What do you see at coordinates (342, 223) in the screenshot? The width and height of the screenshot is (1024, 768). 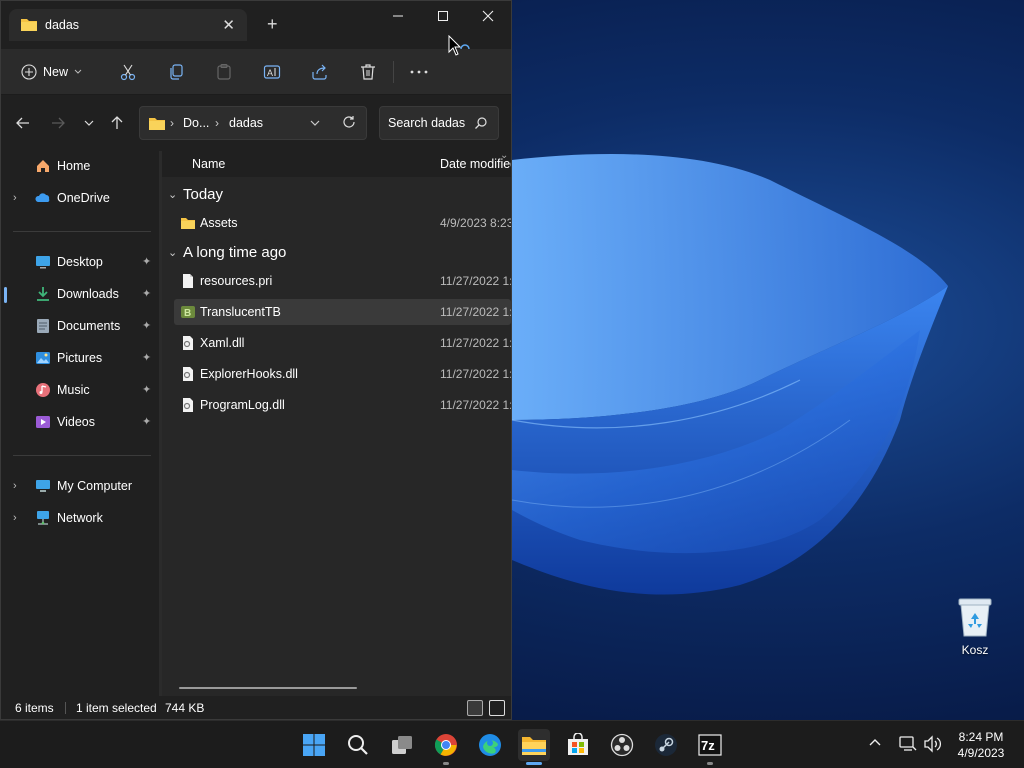 I see `file-row: Assets 4/9/2023 8:23 PM` at bounding box center [342, 223].